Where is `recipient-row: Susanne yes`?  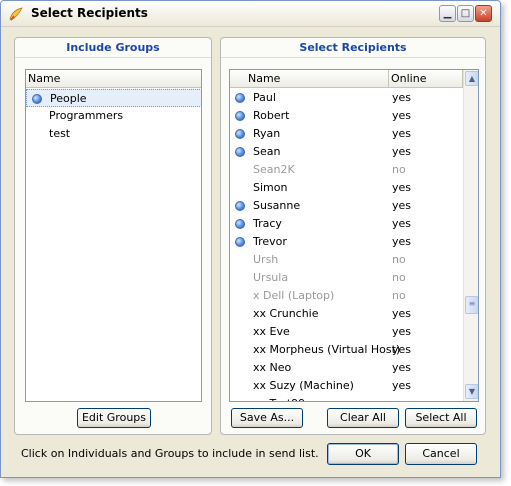
recipient-row: Susanne yes is located at coordinates (346, 206).